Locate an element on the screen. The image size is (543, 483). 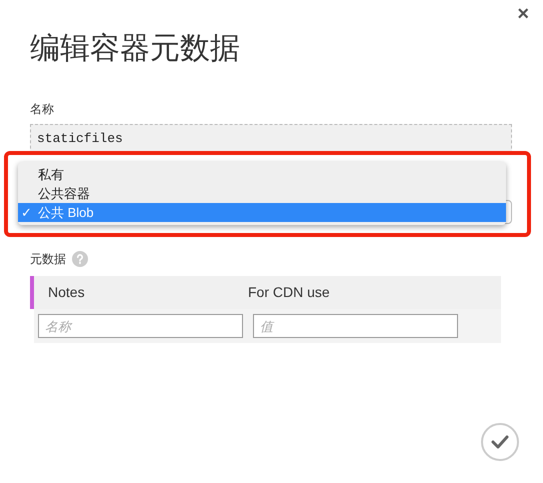
metadata-name: Notes is located at coordinates (66, 292).